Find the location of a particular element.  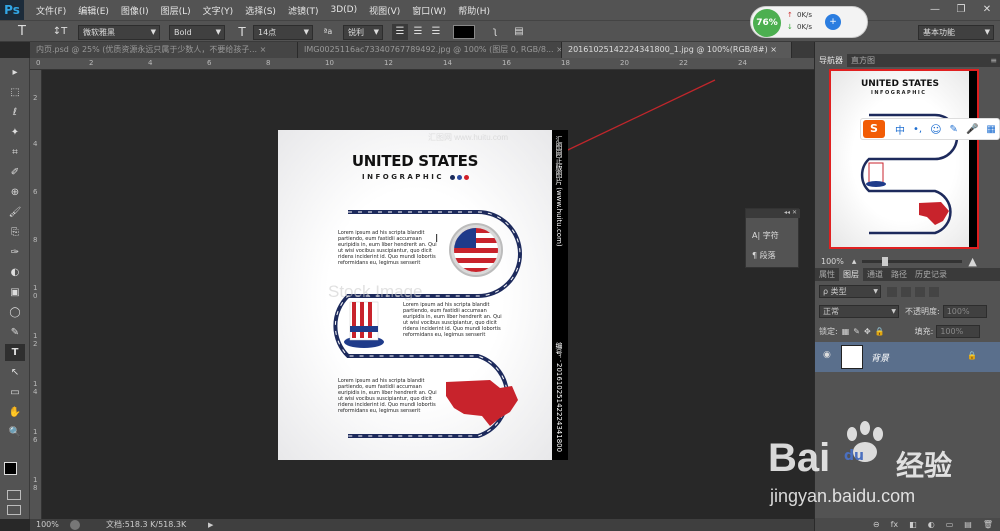

quick-mask-icon is located at coordinates (14, 495).